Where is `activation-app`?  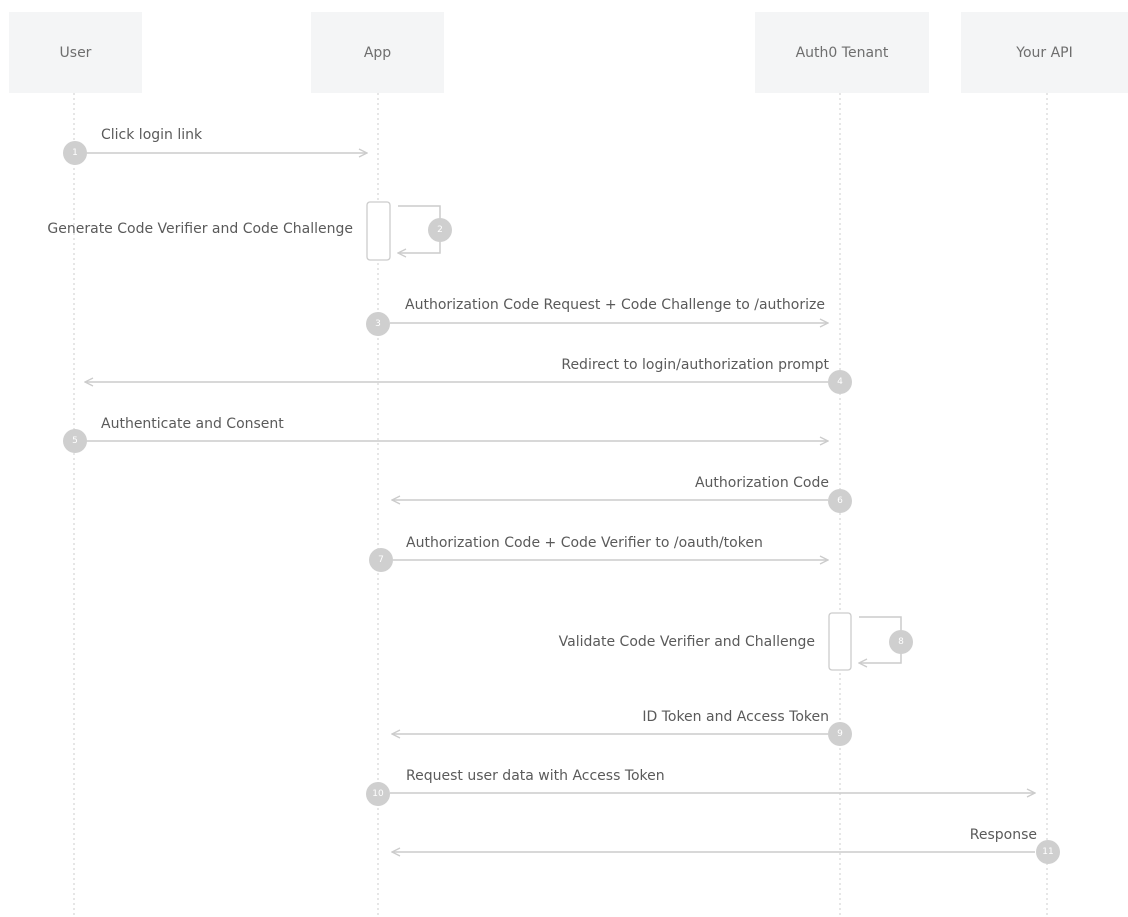 activation-app is located at coordinates (378, 231).